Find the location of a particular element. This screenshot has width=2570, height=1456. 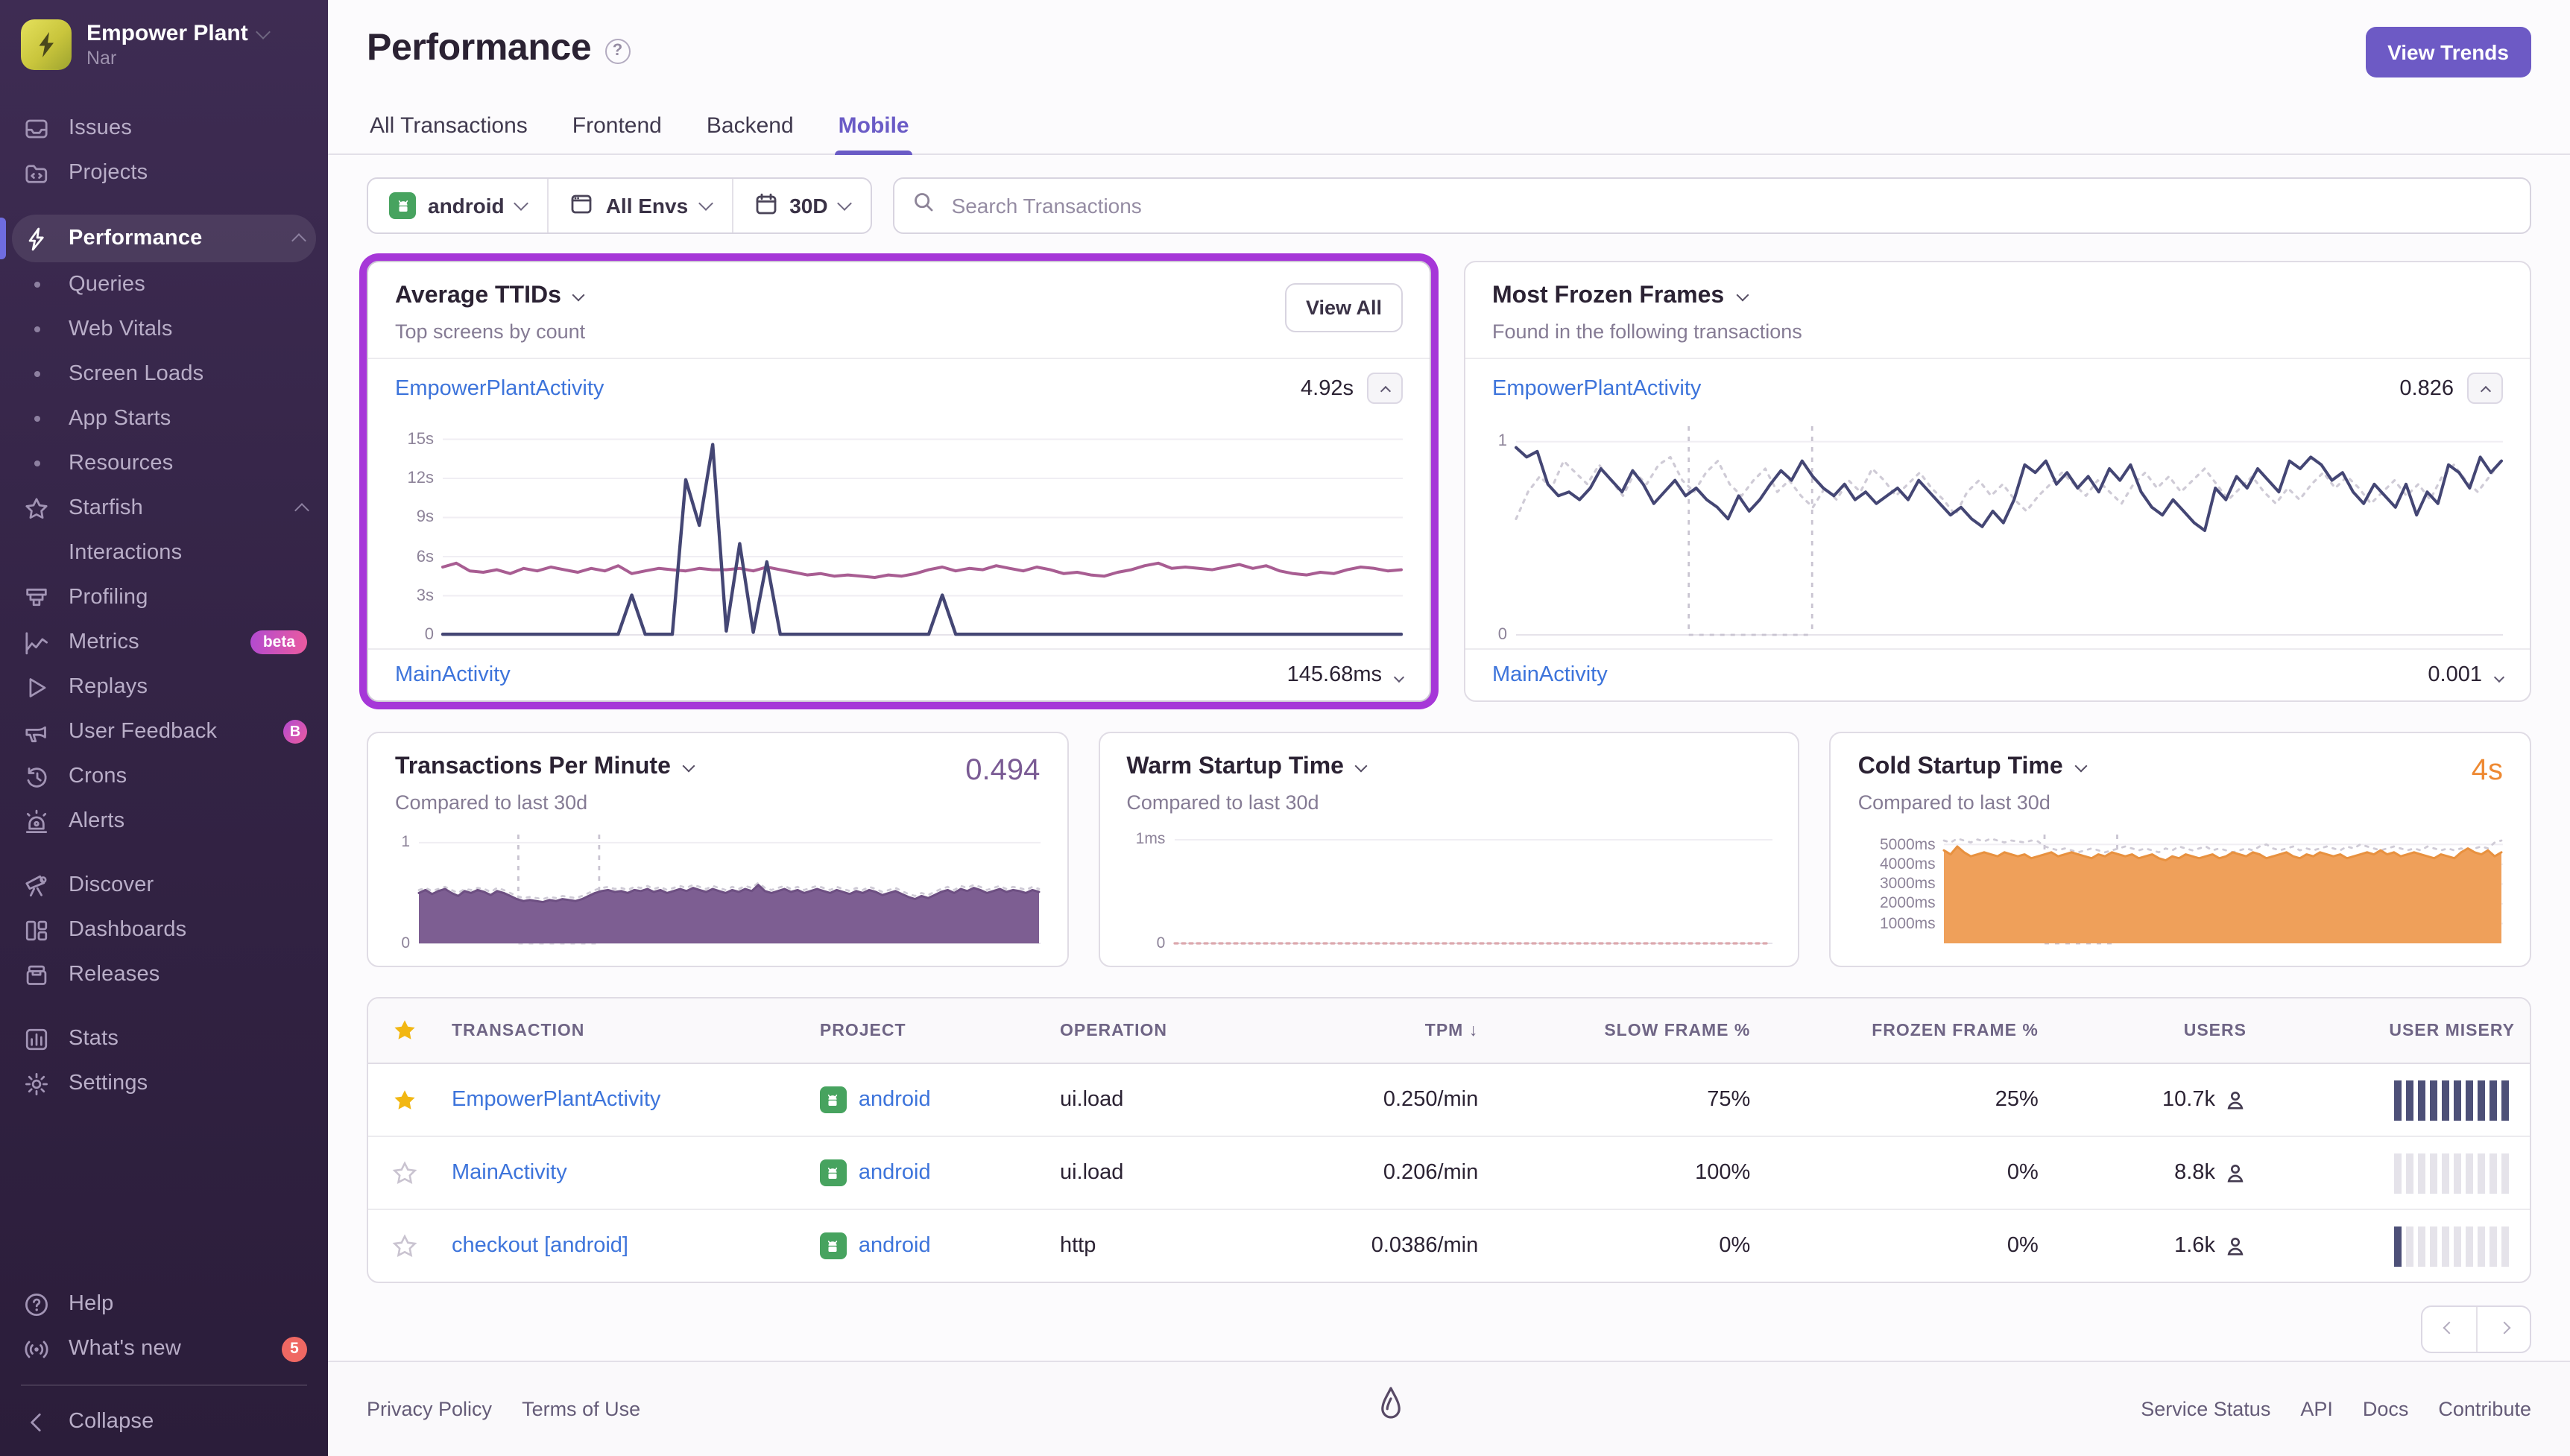

help-question-icon: ? is located at coordinates (617, 50).